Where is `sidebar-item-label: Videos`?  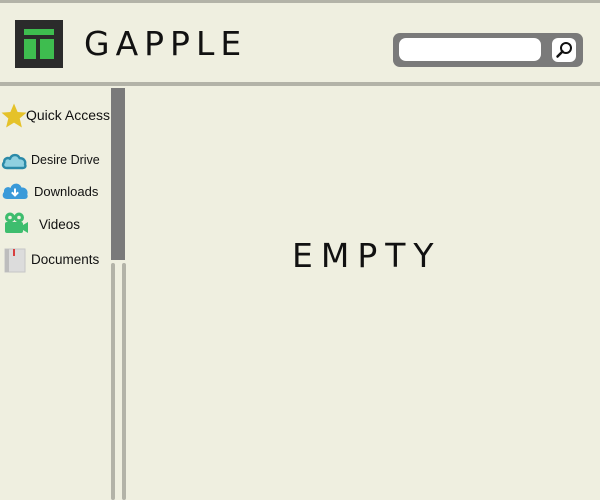 sidebar-item-label: Videos is located at coordinates (60, 224).